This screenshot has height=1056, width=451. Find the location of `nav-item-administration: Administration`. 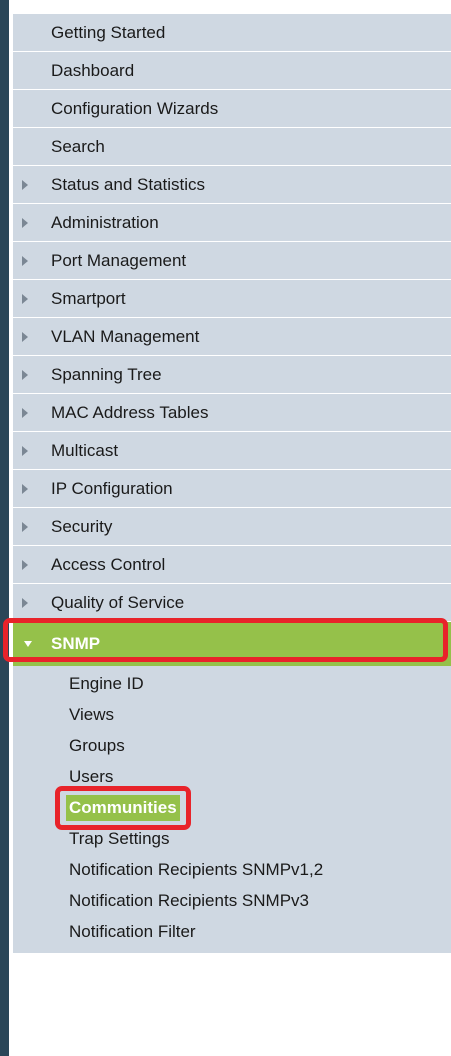

nav-item-administration: Administration is located at coordinates (232, 223).